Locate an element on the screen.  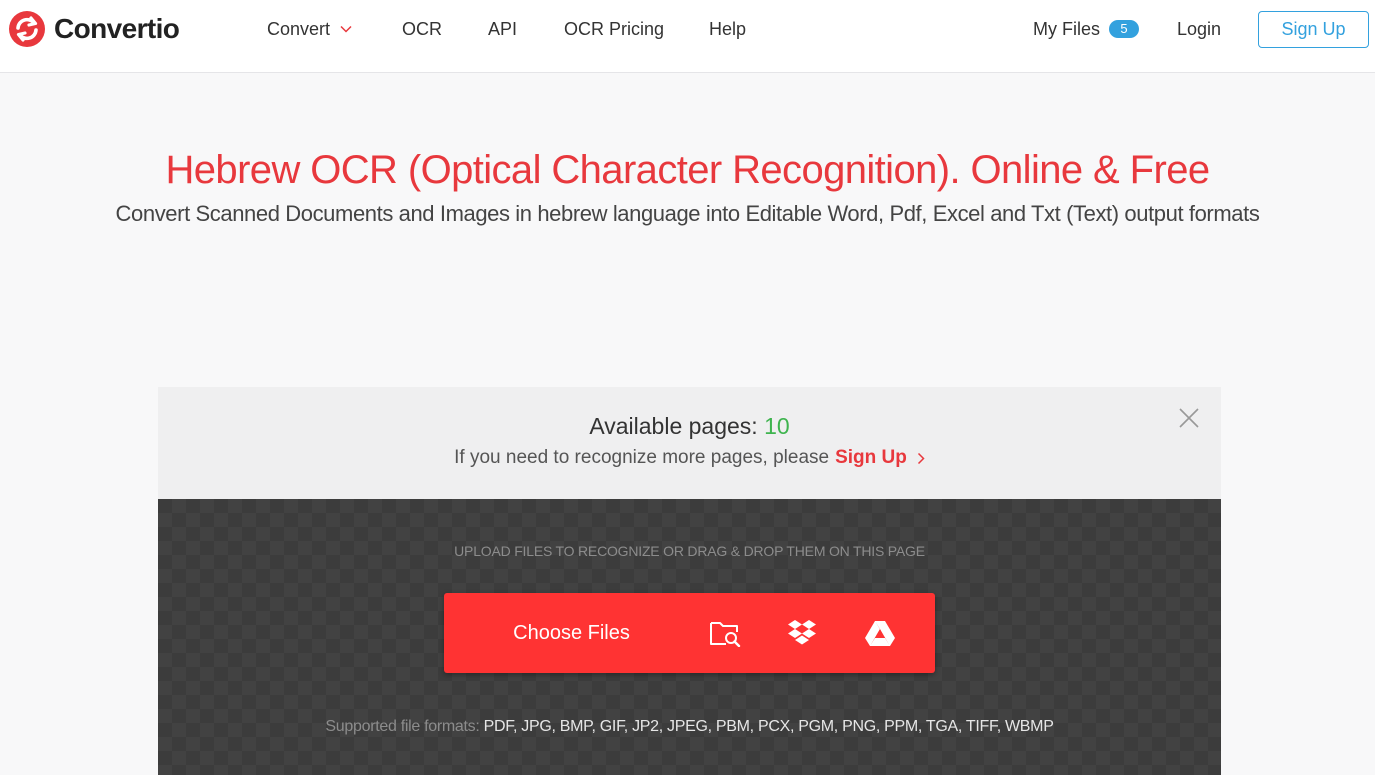
available-pages-count: 10 is located at coordinates (777, 426).